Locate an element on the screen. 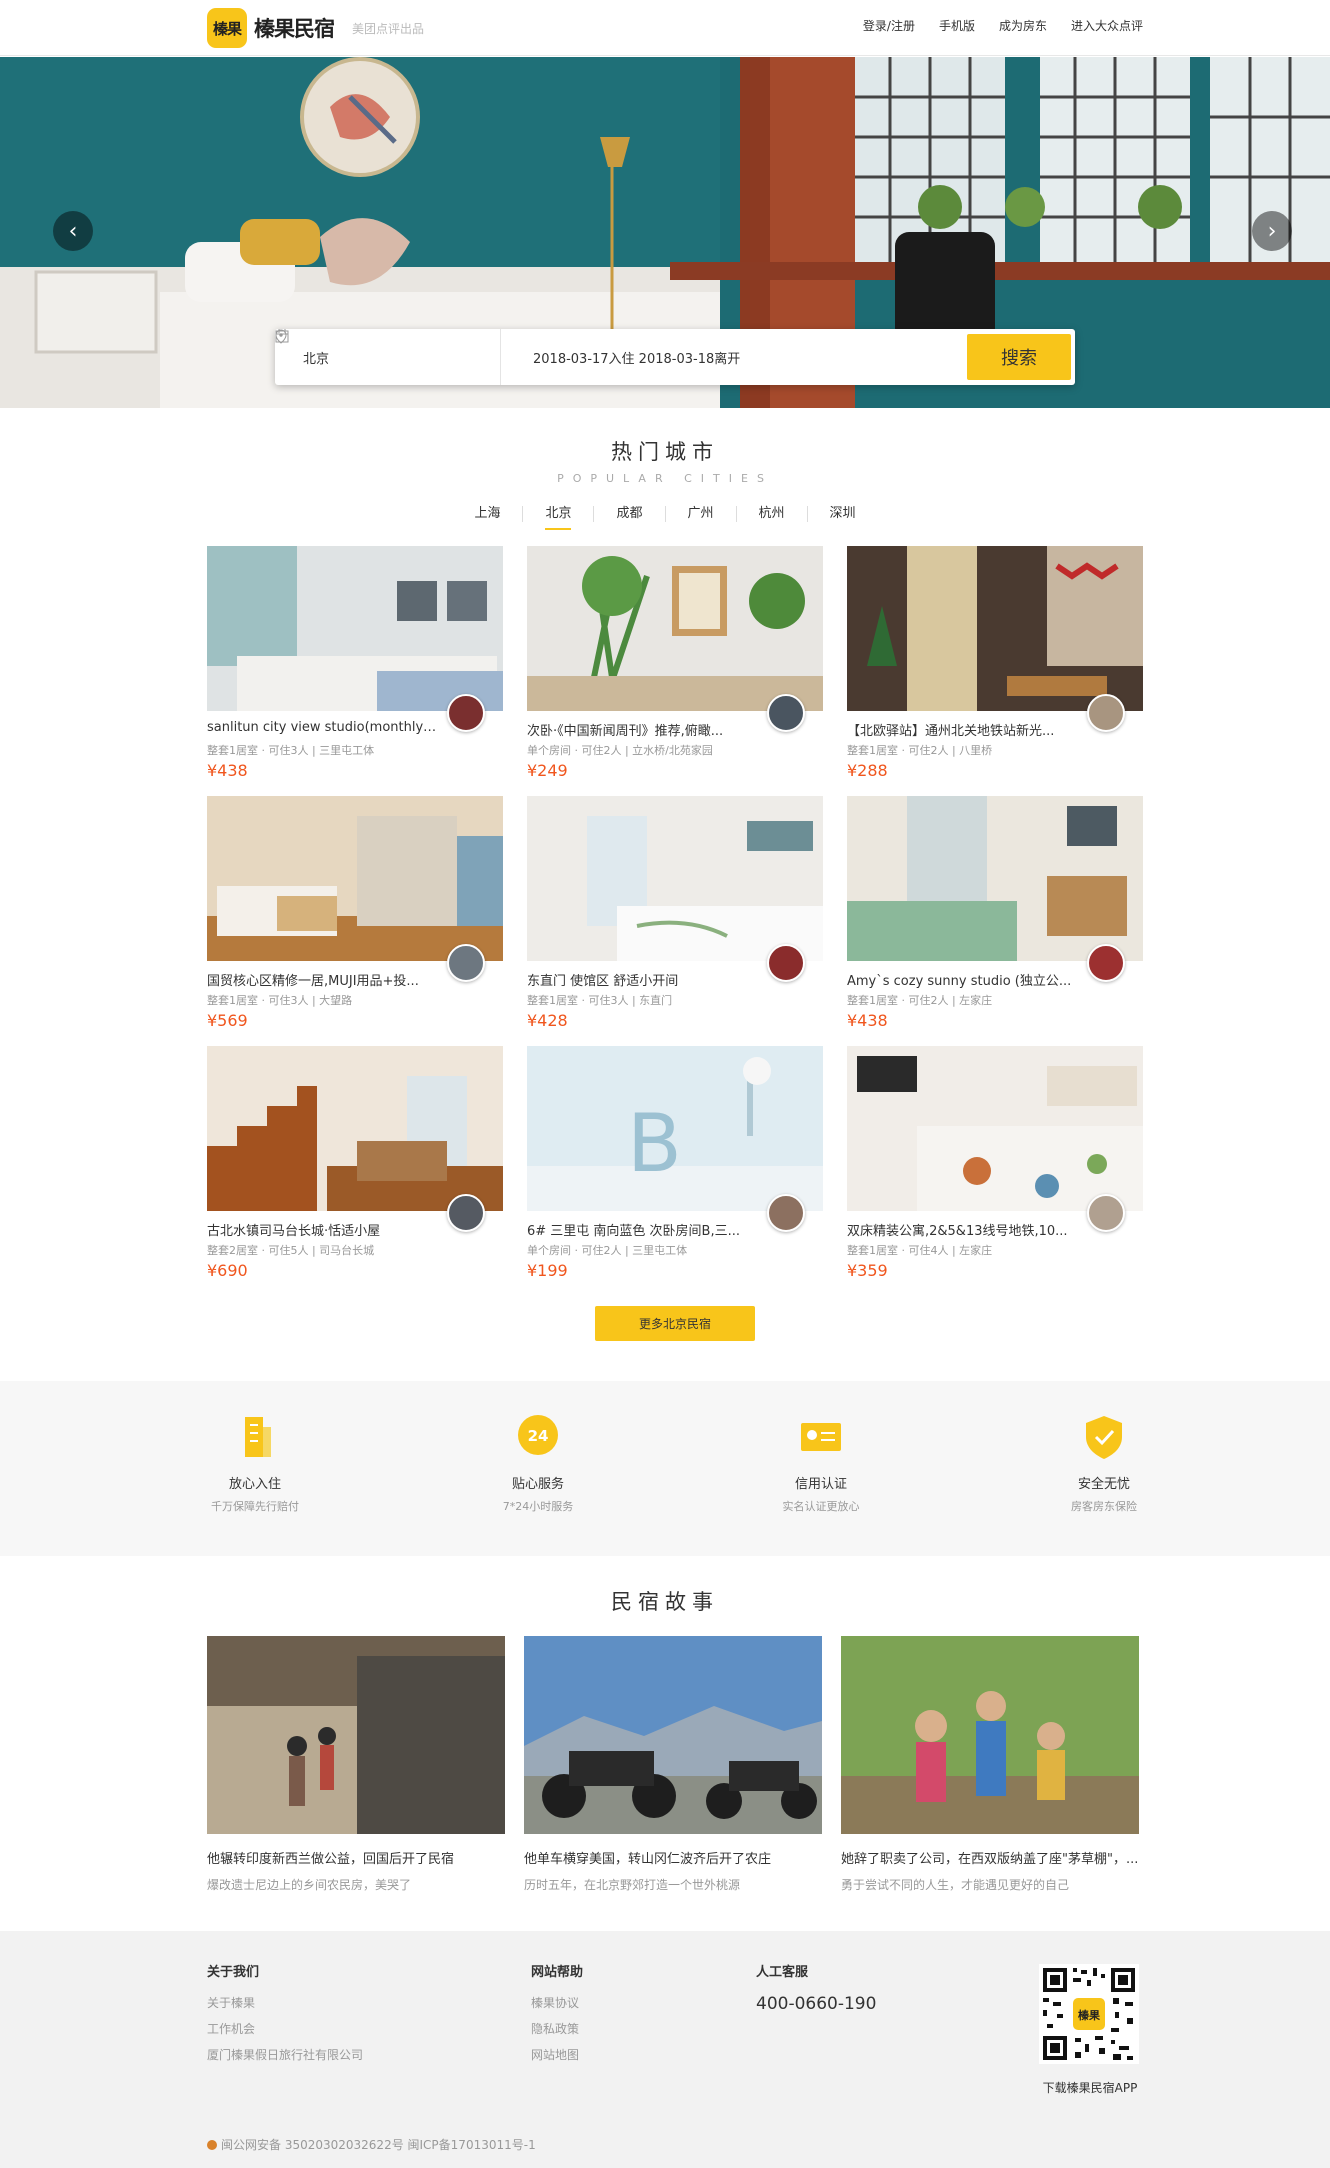 The image size is (1330, 2168). feature-subtitle: 实名认证更放心 is located at coordinates (821, 1506).